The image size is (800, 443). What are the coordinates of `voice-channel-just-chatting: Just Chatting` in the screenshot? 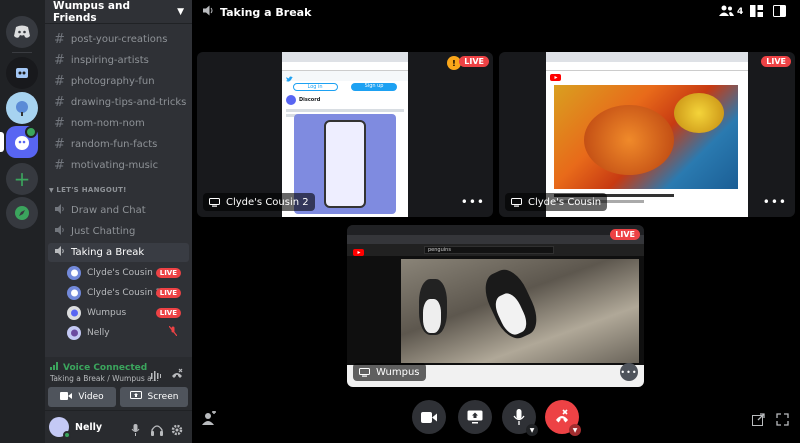 It's located at (118, 231).